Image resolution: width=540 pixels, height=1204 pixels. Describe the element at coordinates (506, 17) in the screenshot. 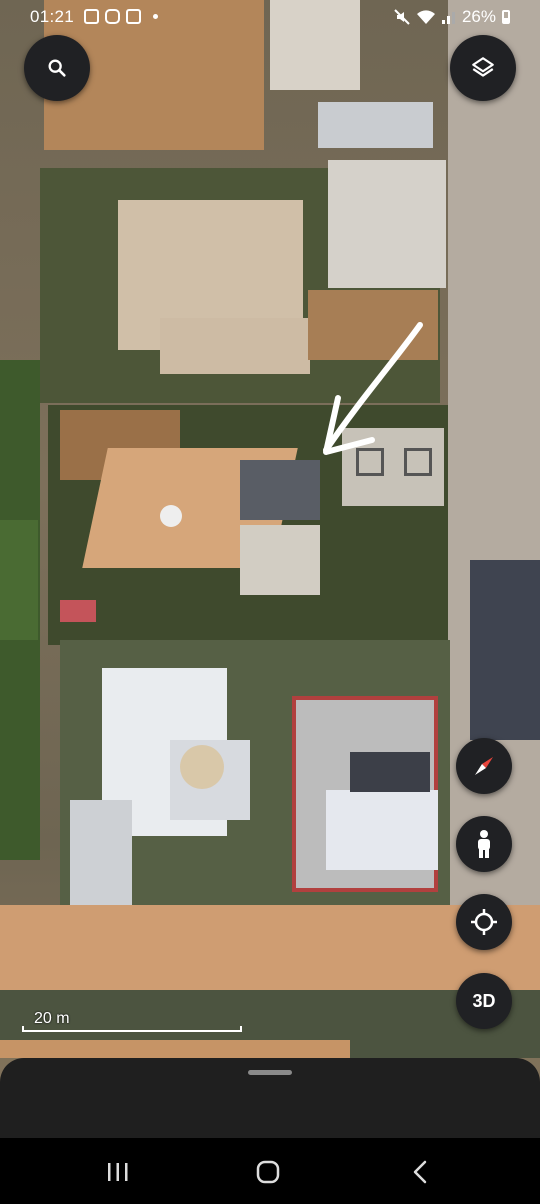

I see `battery-icon` at that location.